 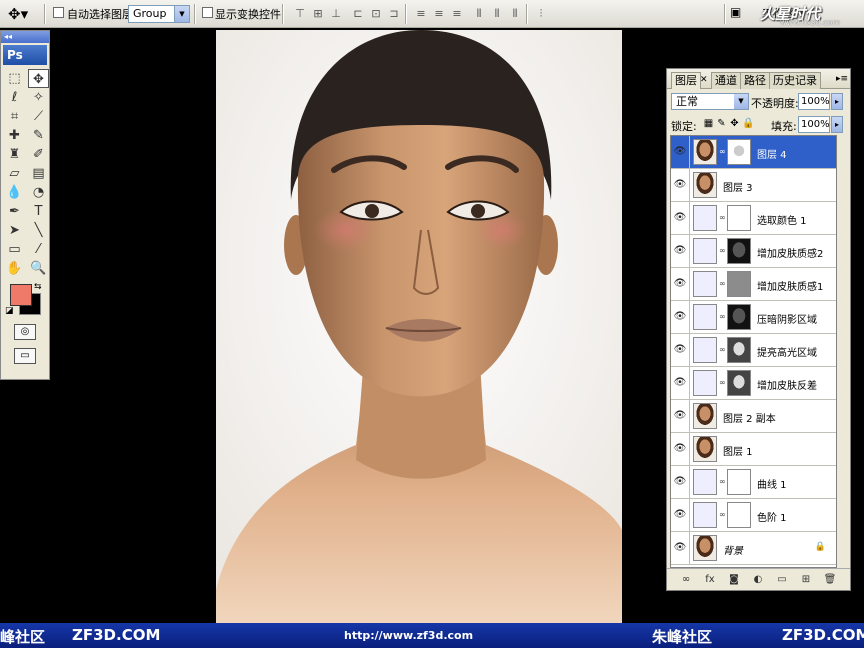 I want to click on crop-tool-icon: ⌗, so click(x=14, y=116).